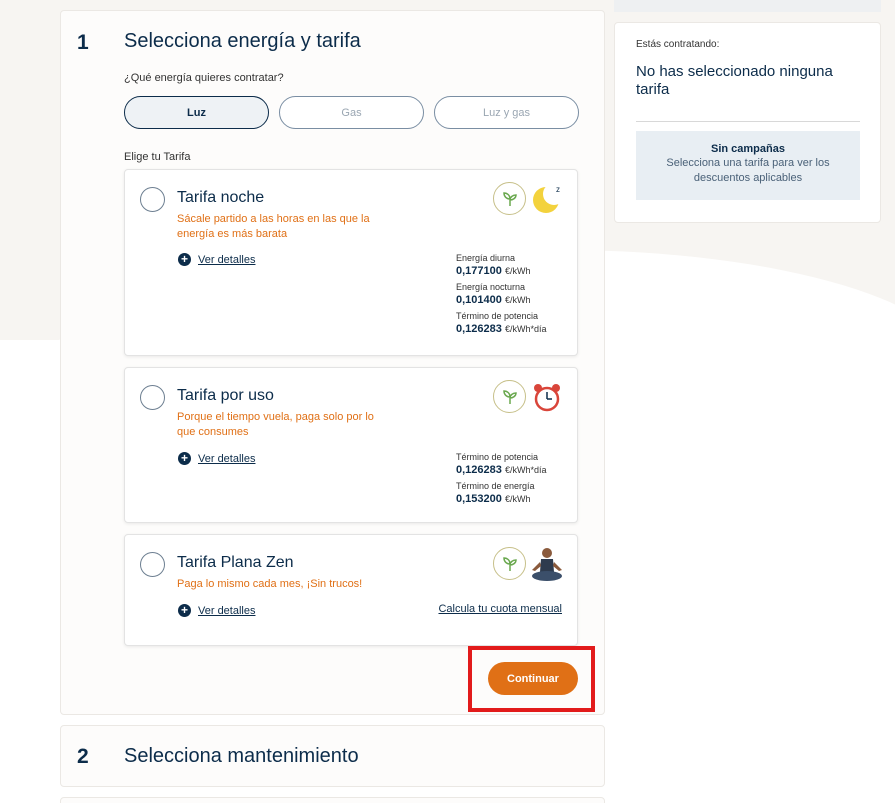 This screenshot has width=895, height=803. Describe the element at coordinates (196, 112) in the screenshot. I see `energy-option-luz: Luz` at that location.